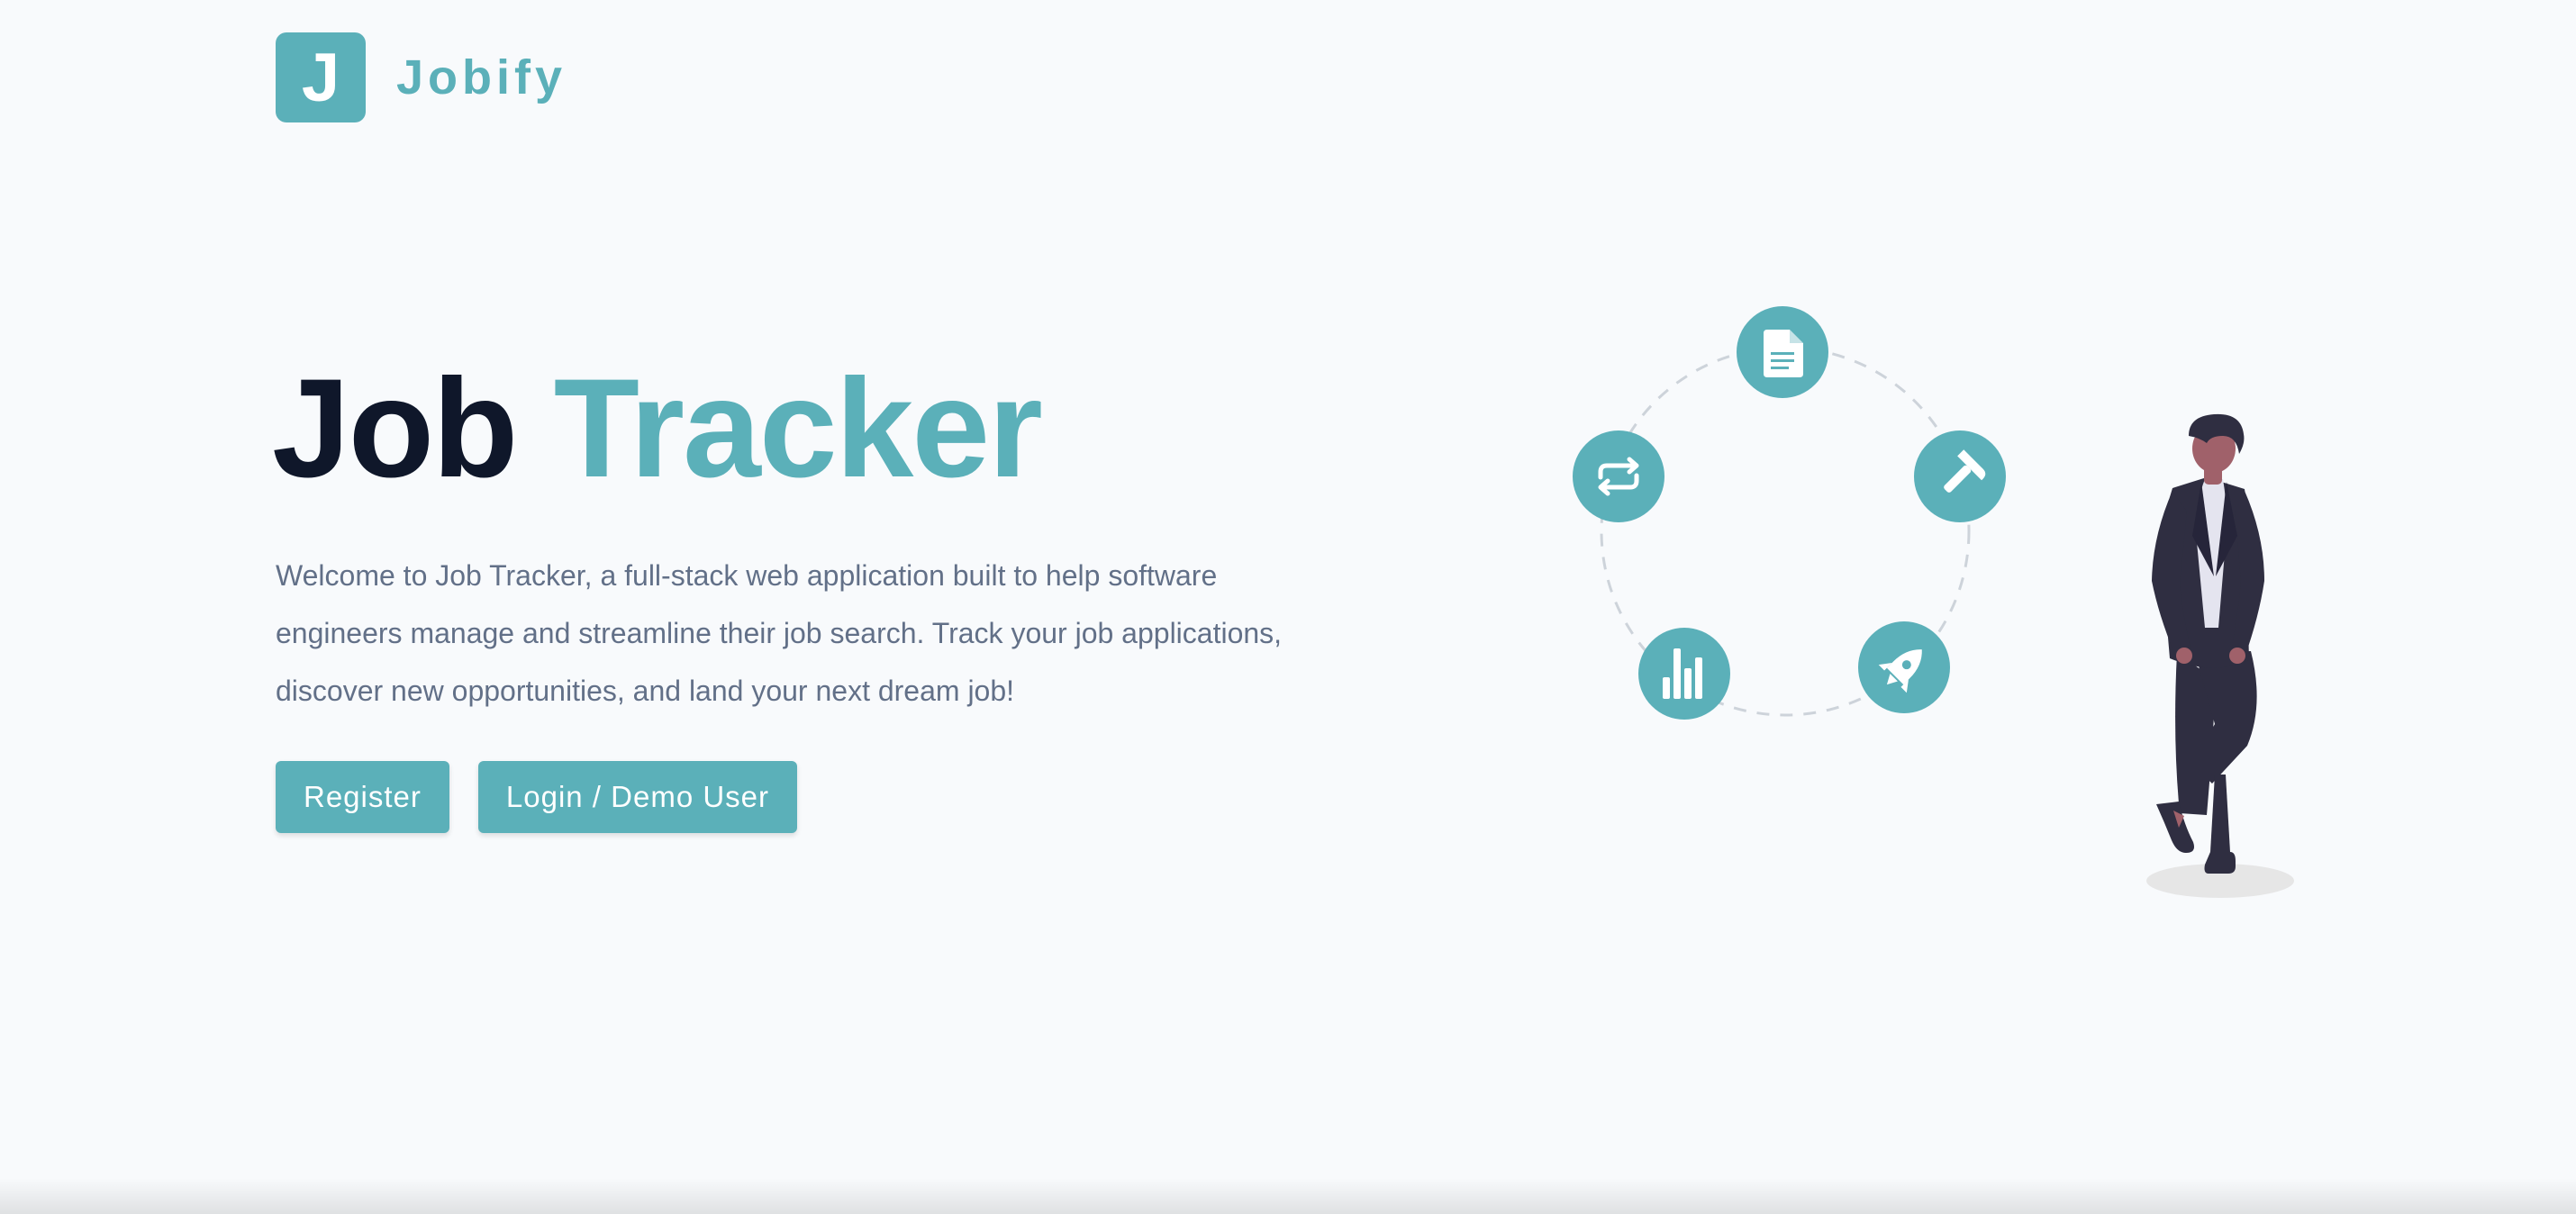 The height and width of the screenshot is (1214, 2576). I want to click on rocket-icon, so click(1904, 667).